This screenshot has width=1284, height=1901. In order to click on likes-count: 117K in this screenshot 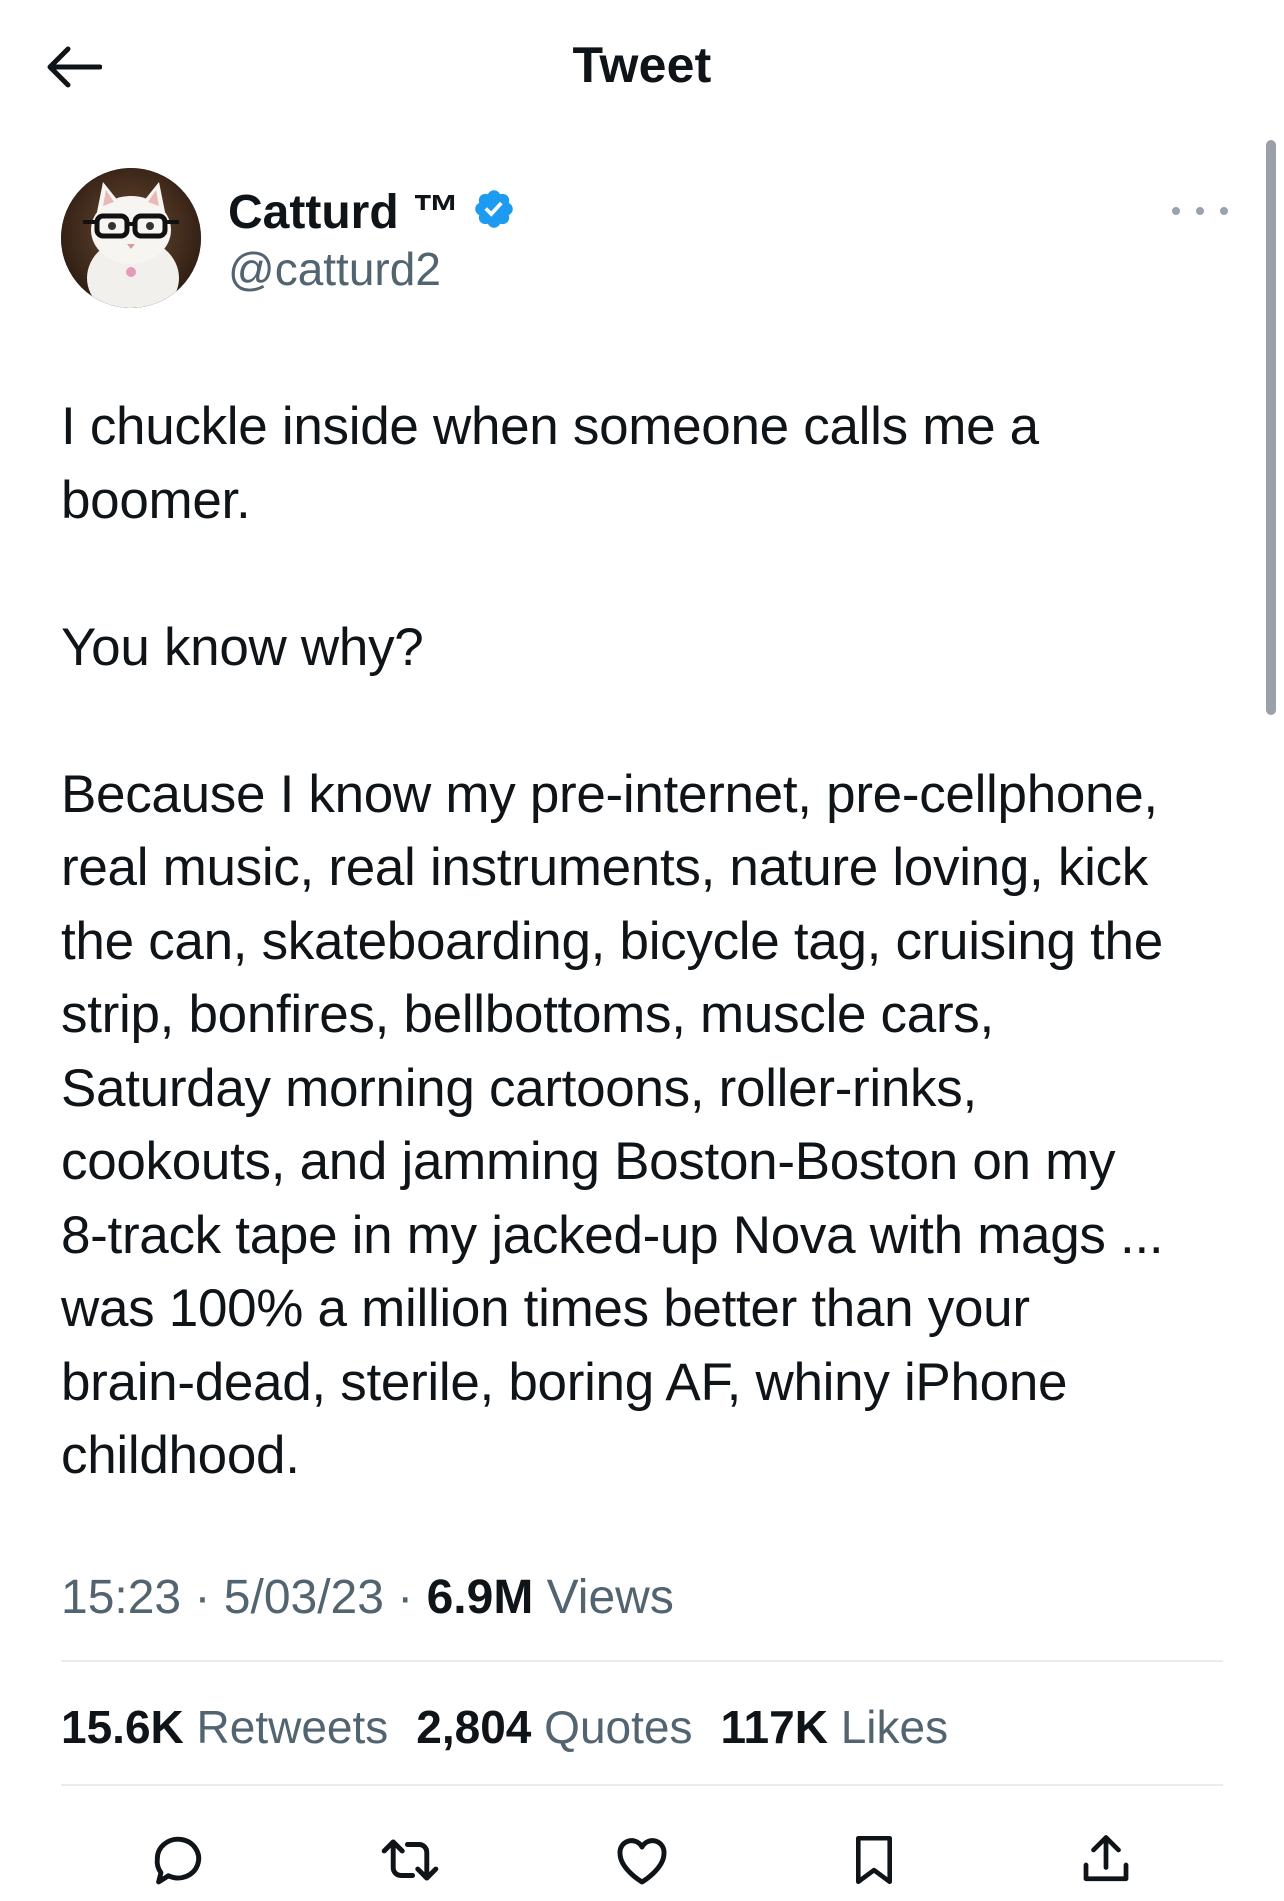, I will do `click(774, 1727)`.